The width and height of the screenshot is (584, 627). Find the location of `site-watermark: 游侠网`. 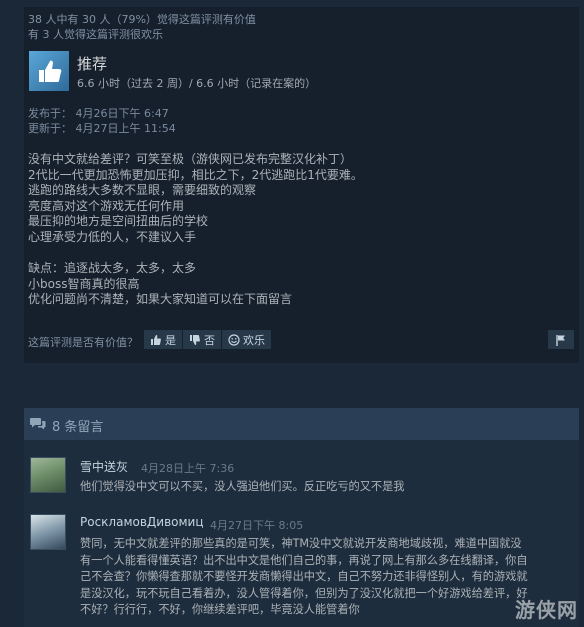

site-watermark: 游侠网 is located at coordinates (546, 610).